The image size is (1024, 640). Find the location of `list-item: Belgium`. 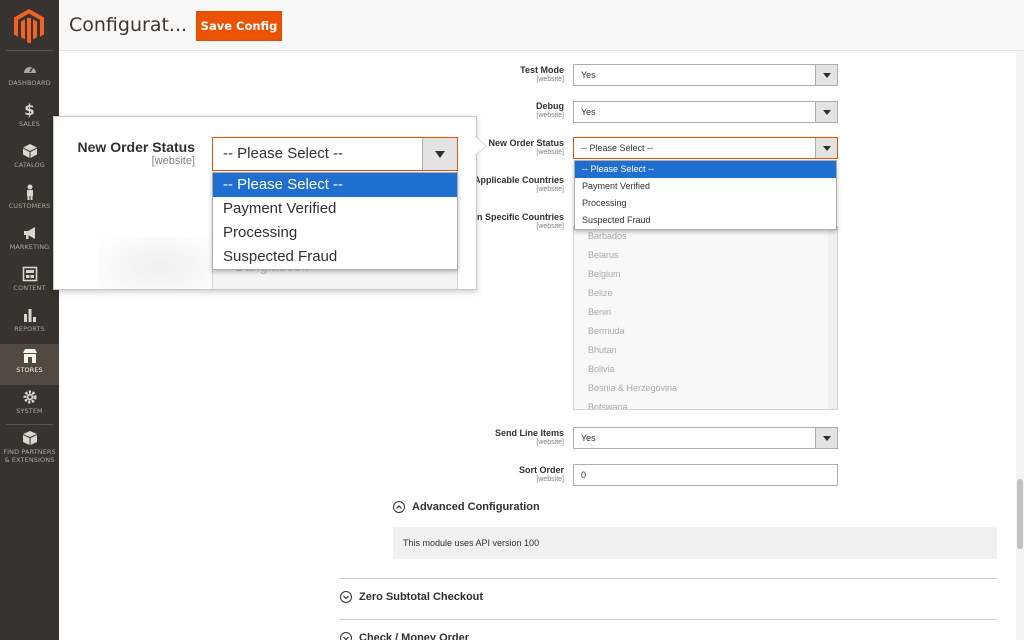

list-item: Belgium is located at coordinates (705, 274).